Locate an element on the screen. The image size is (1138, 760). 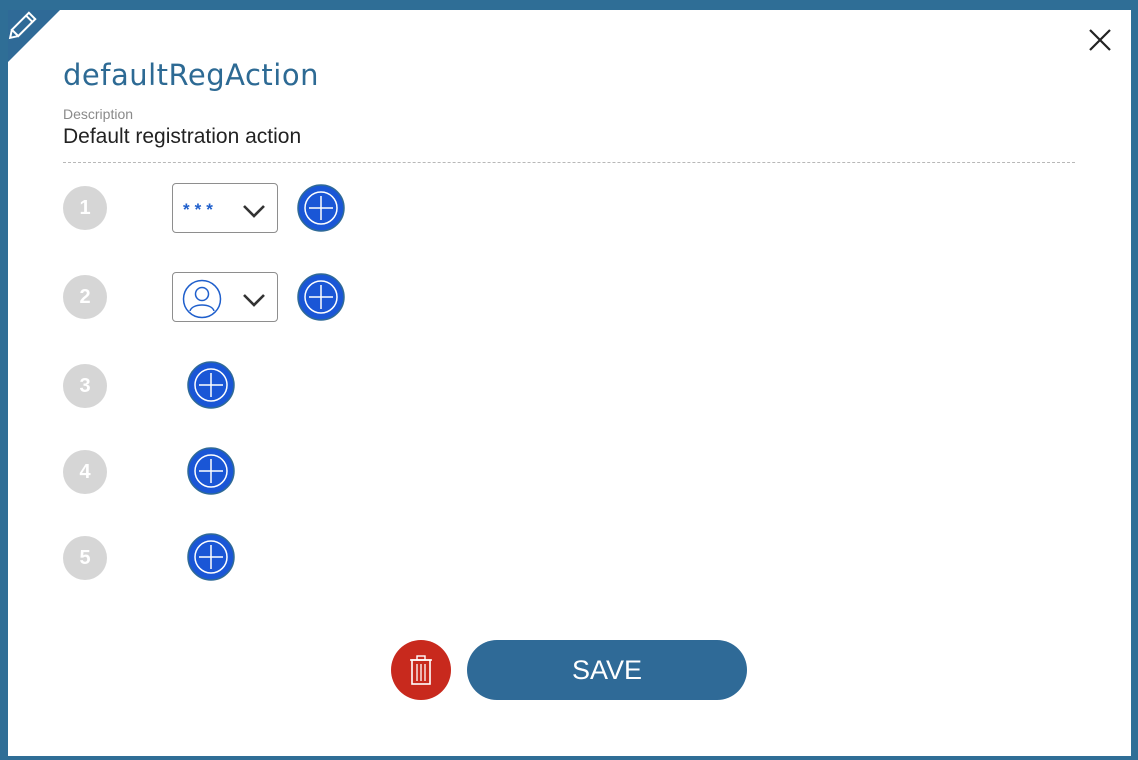
divider is located at coordinates (569, 162).